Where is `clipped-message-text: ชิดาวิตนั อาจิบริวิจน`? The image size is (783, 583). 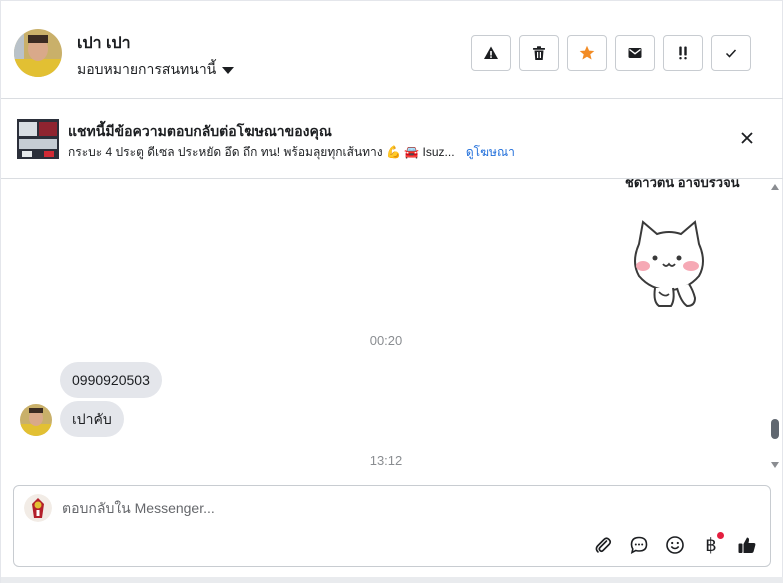
clipped-message-text: ชิดาวิตนั อาจิบริวิจน is located at coordinates (682, 184).